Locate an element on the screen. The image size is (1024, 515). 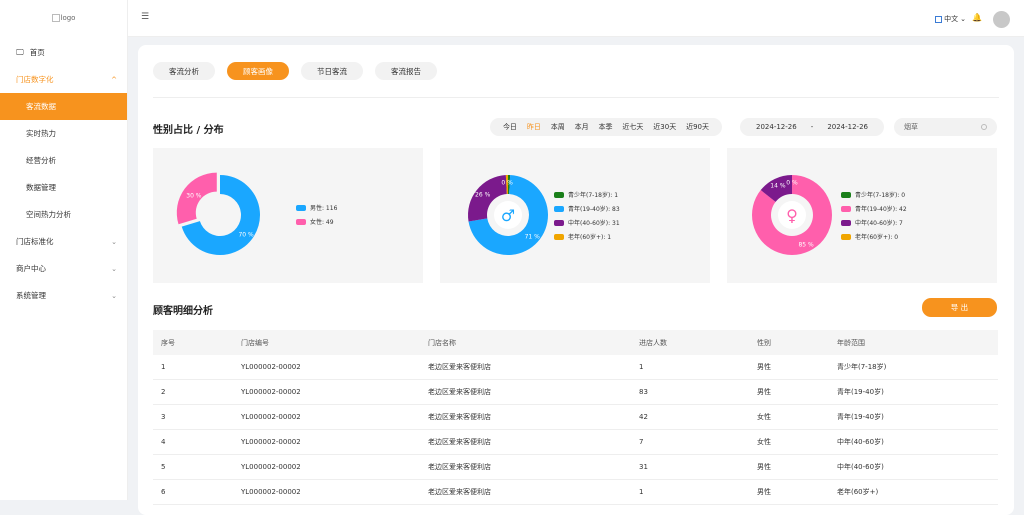
period-selector: 今日 昨日 本周 本月 本季 近七天 近30天 近90天 is located at coordinates (606, 127).